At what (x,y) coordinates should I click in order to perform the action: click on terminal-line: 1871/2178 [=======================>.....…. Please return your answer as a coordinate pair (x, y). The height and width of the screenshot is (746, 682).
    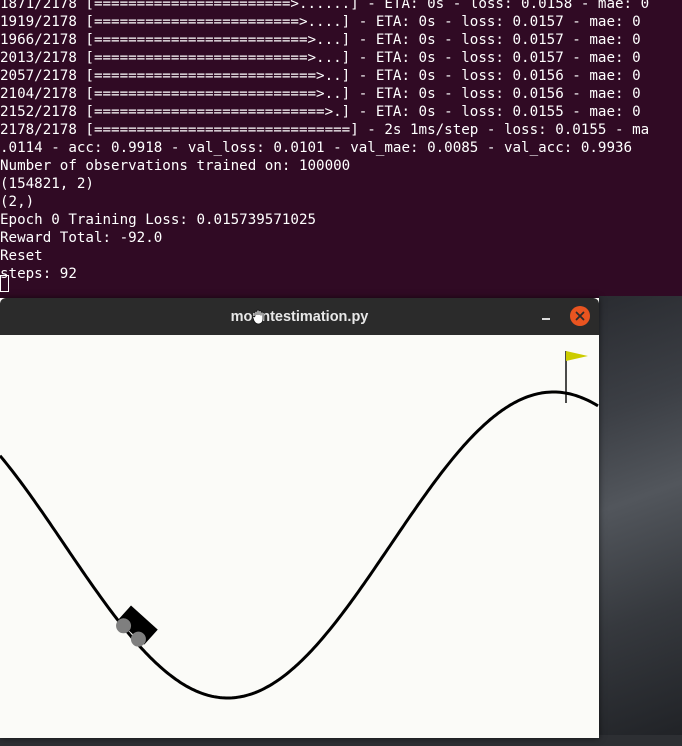
    Looking at the image, I should click on (325, 6).